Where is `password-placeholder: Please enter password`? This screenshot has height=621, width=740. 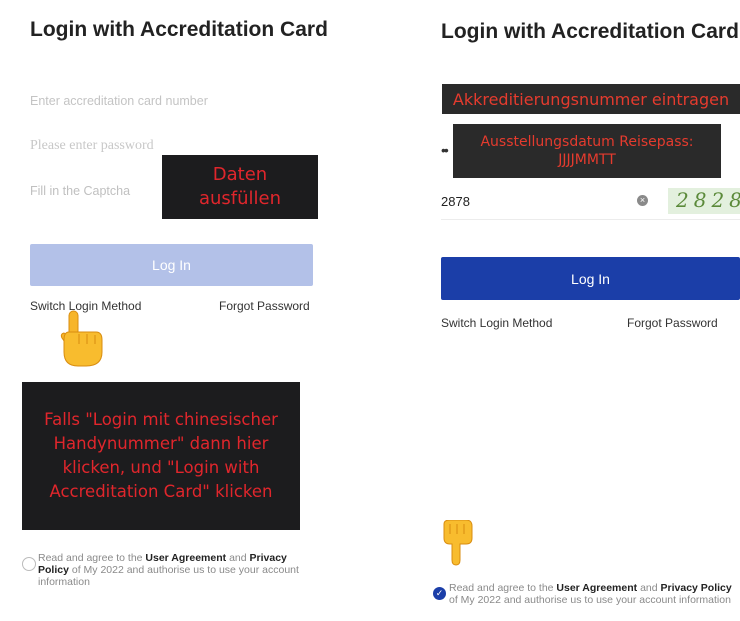 password-placeholder: Please enter password is located at coordinates (92, 145).